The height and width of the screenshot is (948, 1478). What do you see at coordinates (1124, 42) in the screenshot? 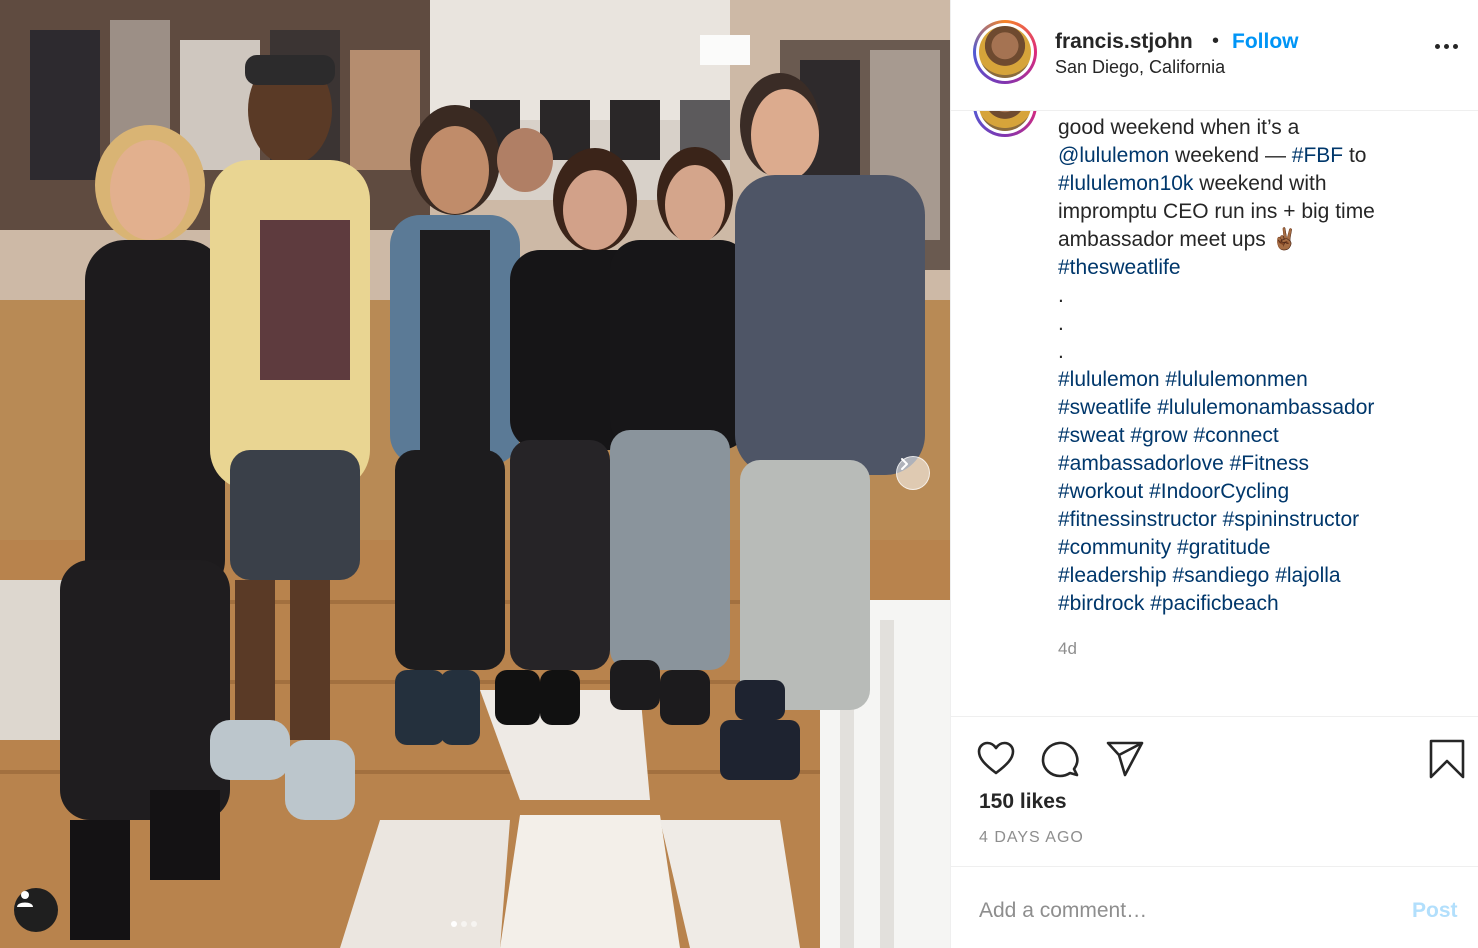
I see `author-username: francis.stjohn` at bounding box center [1124, 42].